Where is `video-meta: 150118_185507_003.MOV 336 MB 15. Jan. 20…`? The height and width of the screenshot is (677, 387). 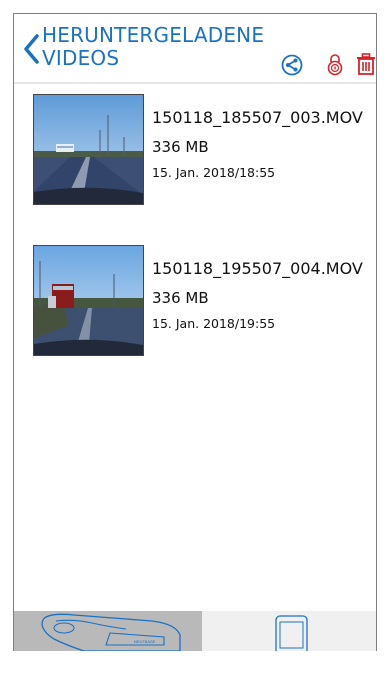 video-meta: 150118_185507_003.MOV 336 MB 15. Jan. 20… is located at coordinates (257, 145).